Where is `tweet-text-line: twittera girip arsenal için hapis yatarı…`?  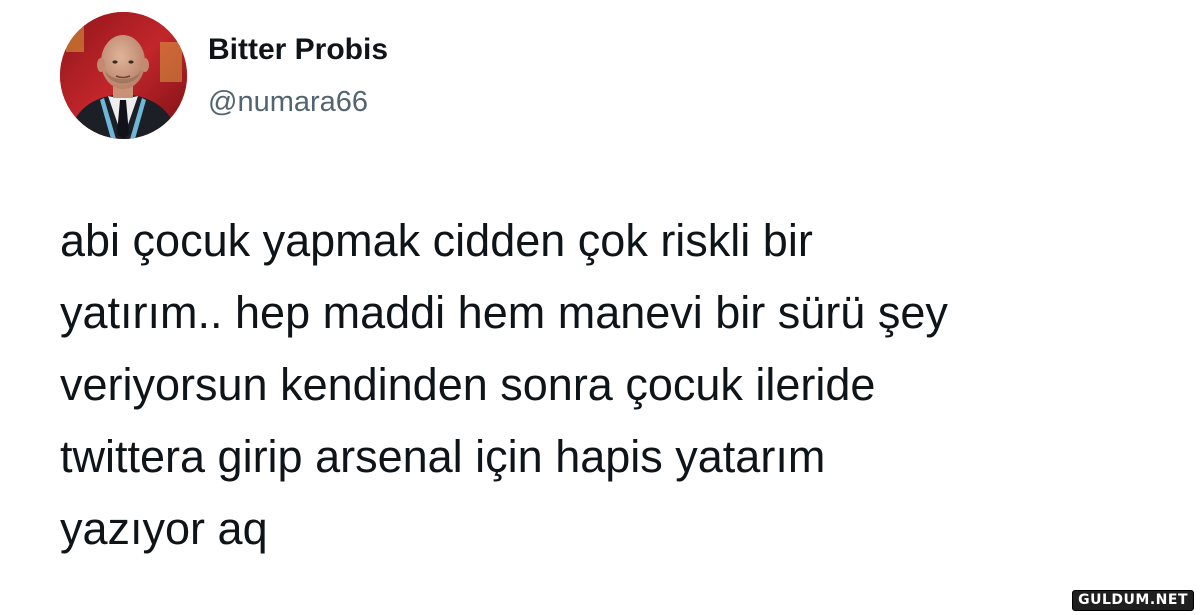 tweet-text-line: twittera girip arsenal için hapis yatarı… is located at coordinates (443, 456).